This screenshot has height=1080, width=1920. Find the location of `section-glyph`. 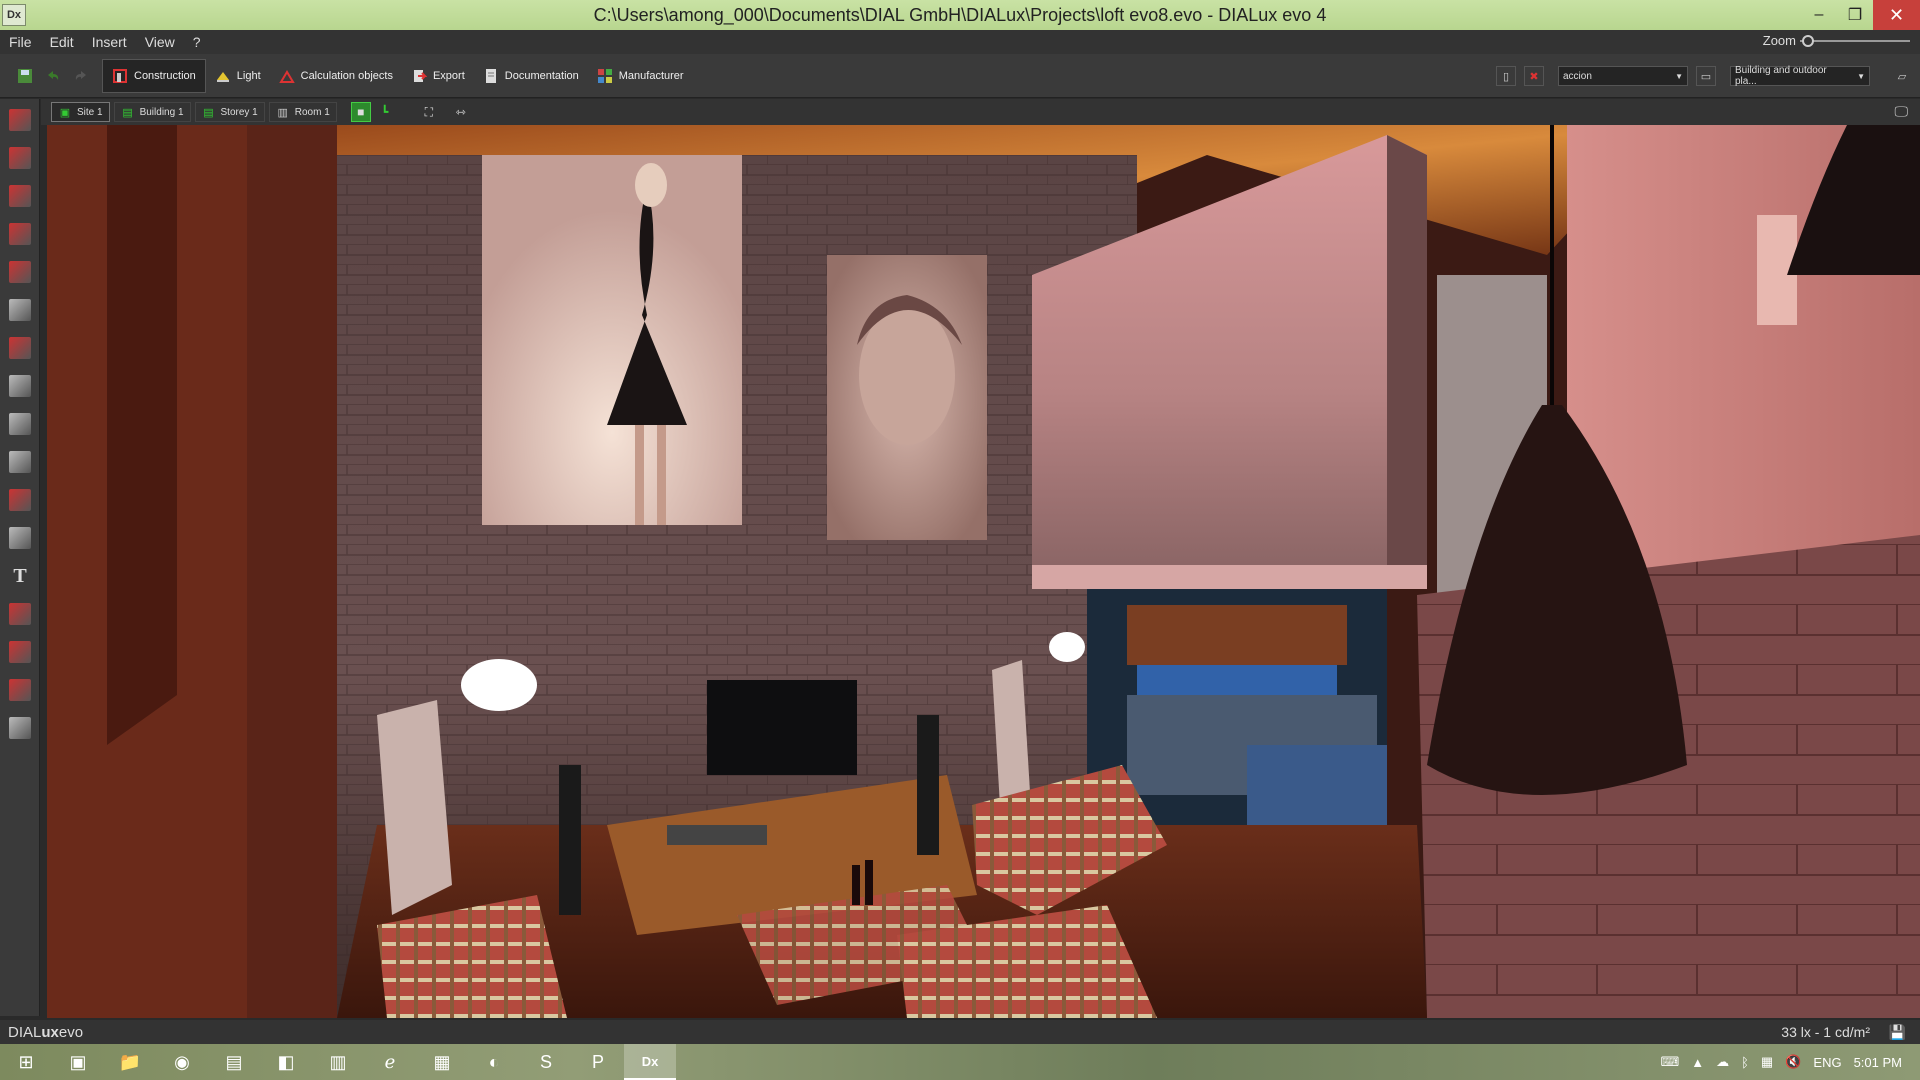

section-glyph is located at coordinates (20, 690).